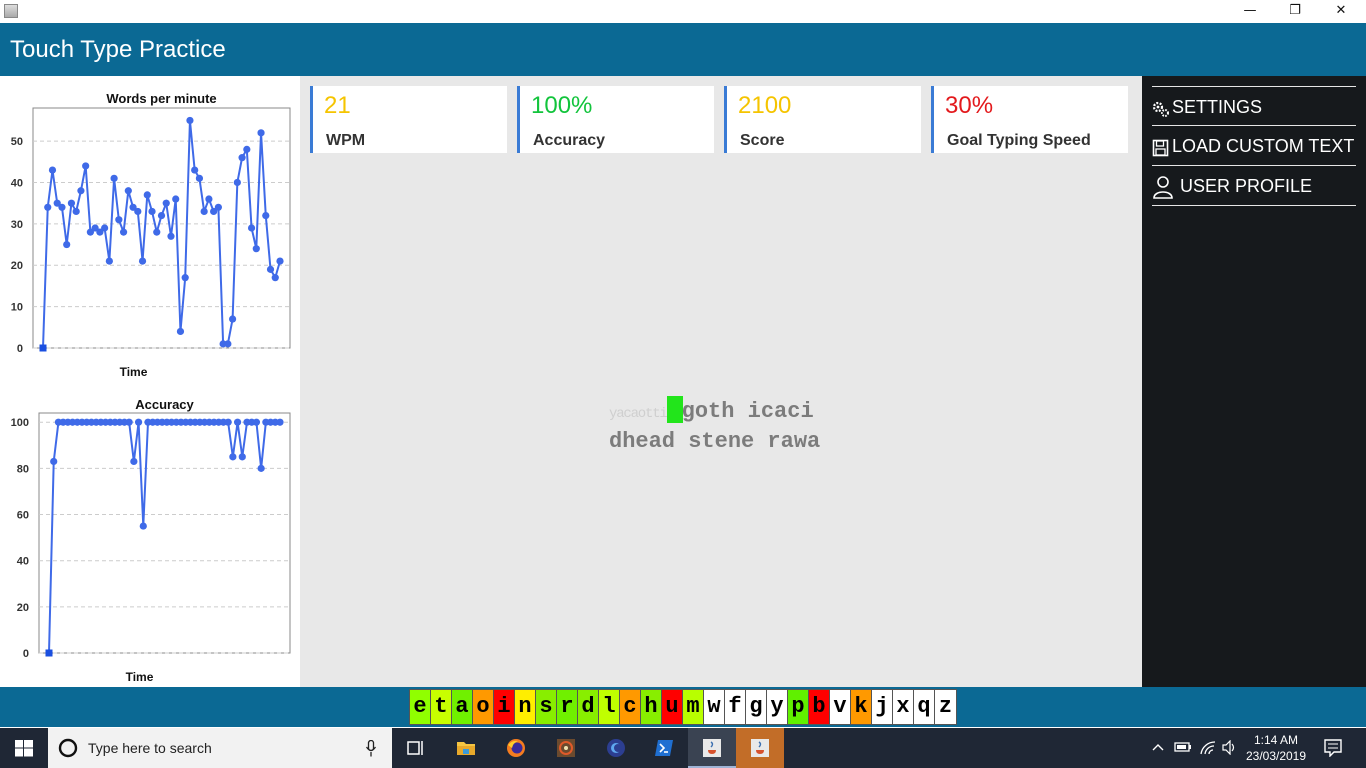 The image size is (1366, 768). Describe the element at coordinates (1208, 747) in the screenshot. I see `wifi-icon` at that location.